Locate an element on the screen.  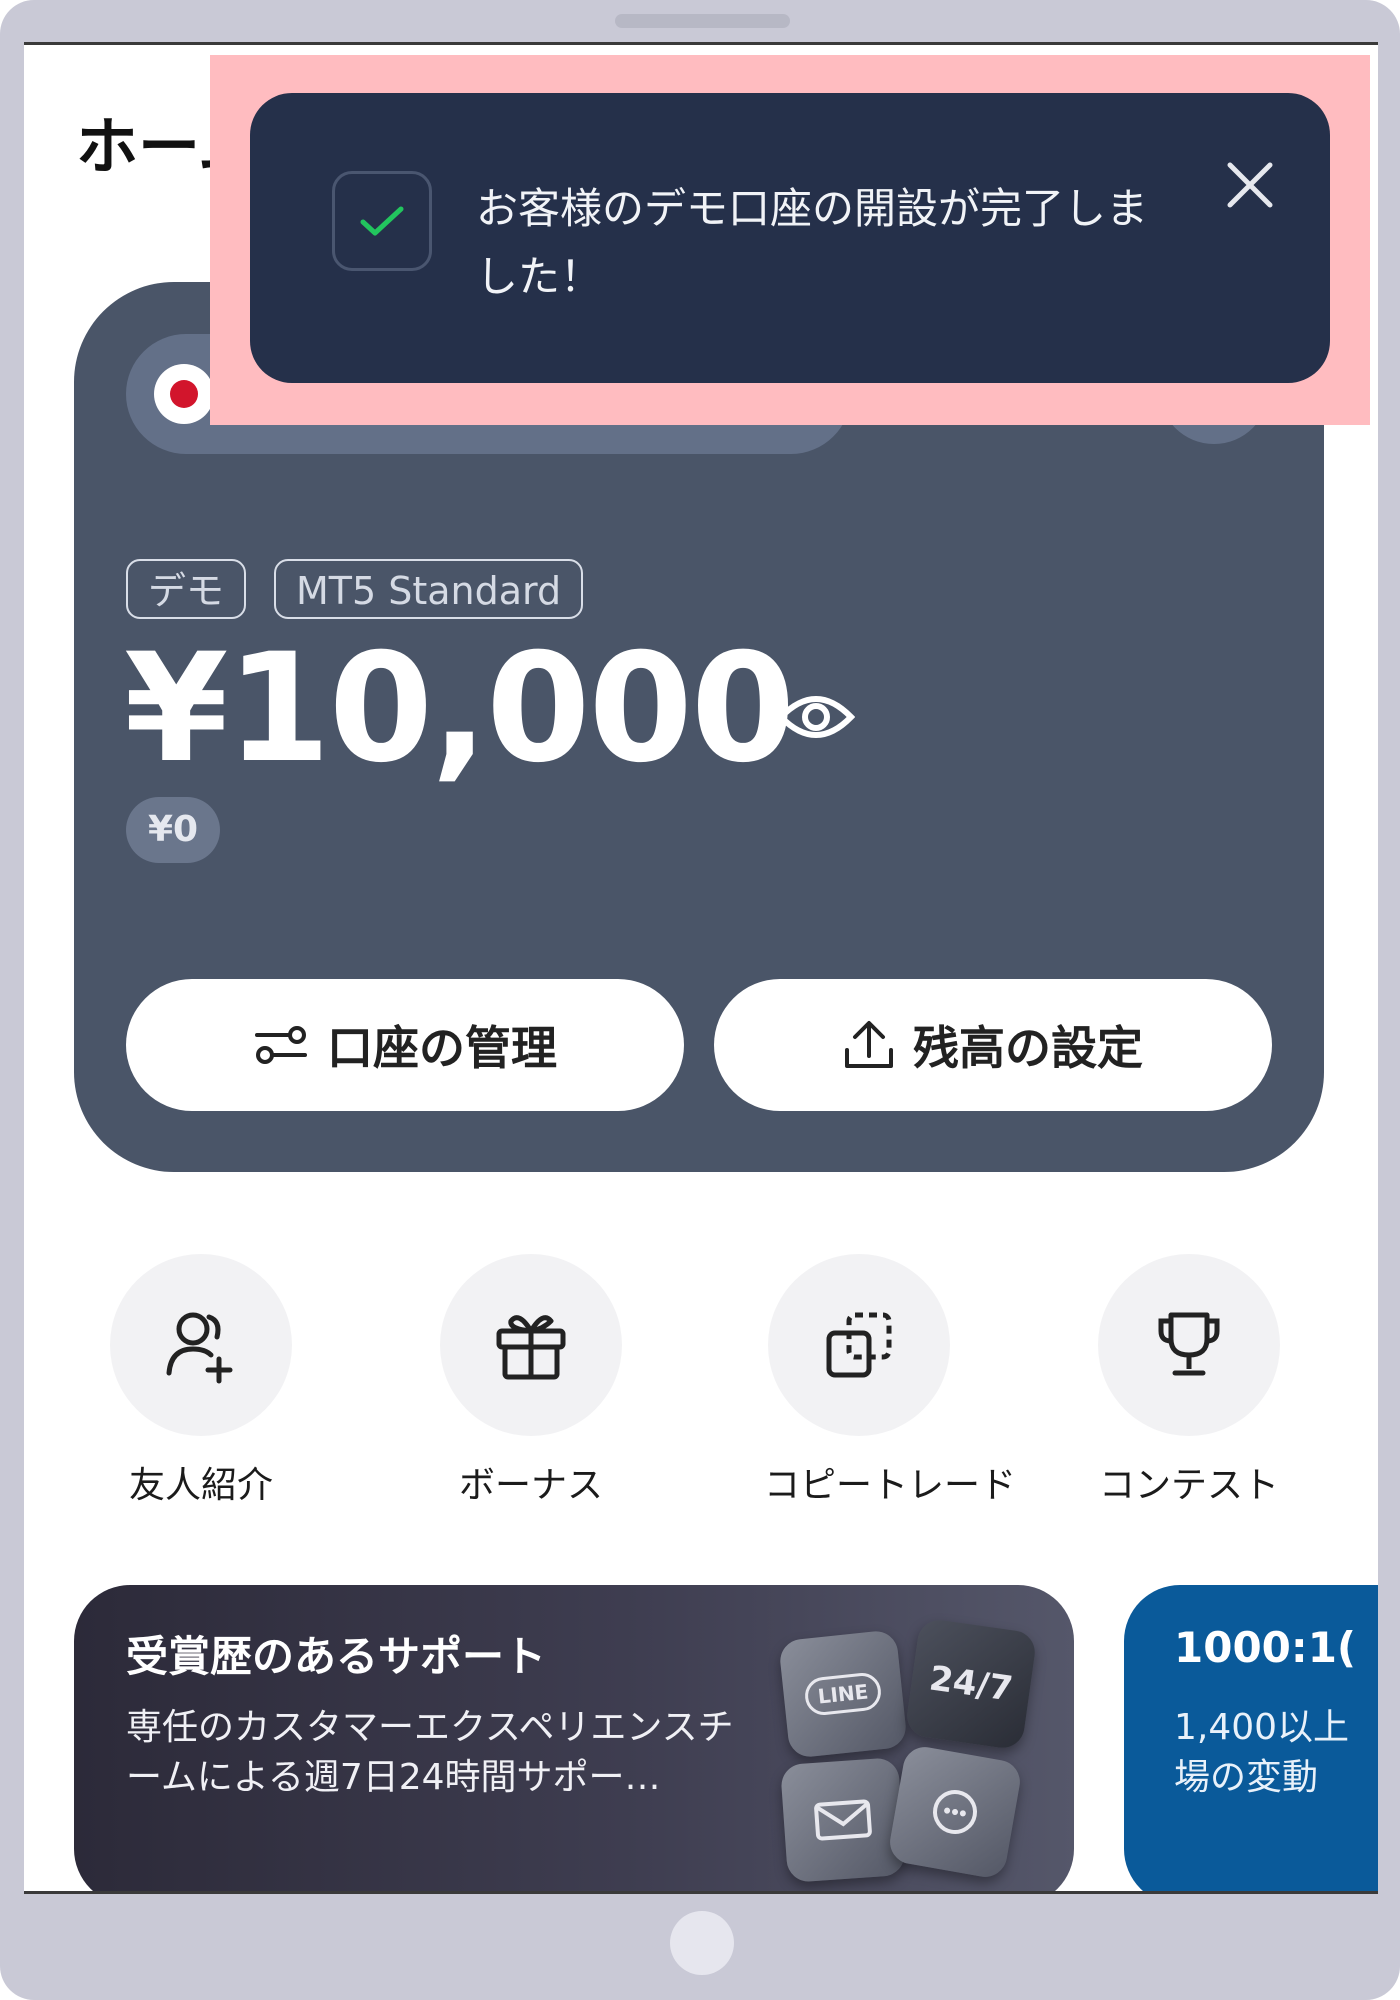
account-type-tag: MT5 Standard is located at coordinates (429, 589).